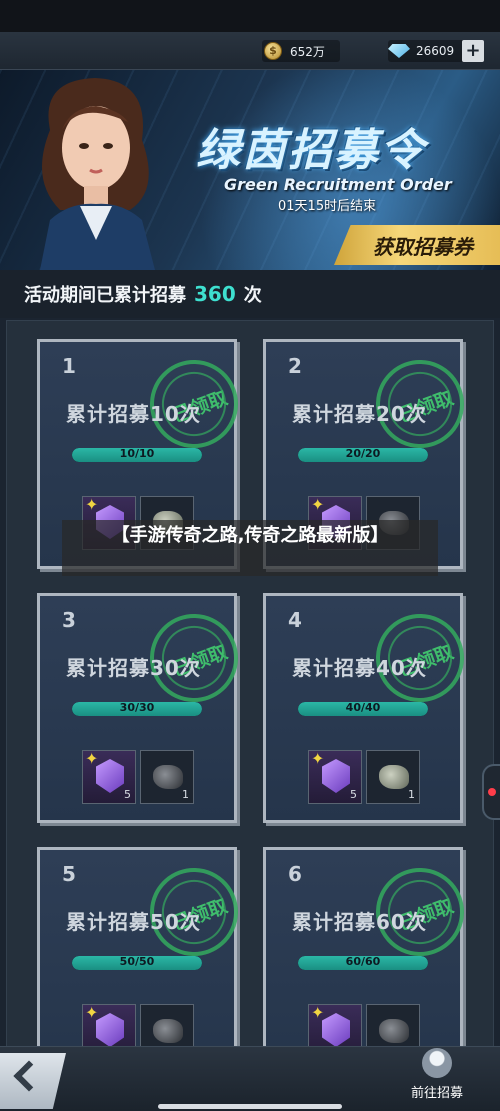 The height and width of the screenshot is (1111, 500). I want to click on milestone-card: 5 已领取 累计招募50次 50/50 ✦, so click(144, 962).